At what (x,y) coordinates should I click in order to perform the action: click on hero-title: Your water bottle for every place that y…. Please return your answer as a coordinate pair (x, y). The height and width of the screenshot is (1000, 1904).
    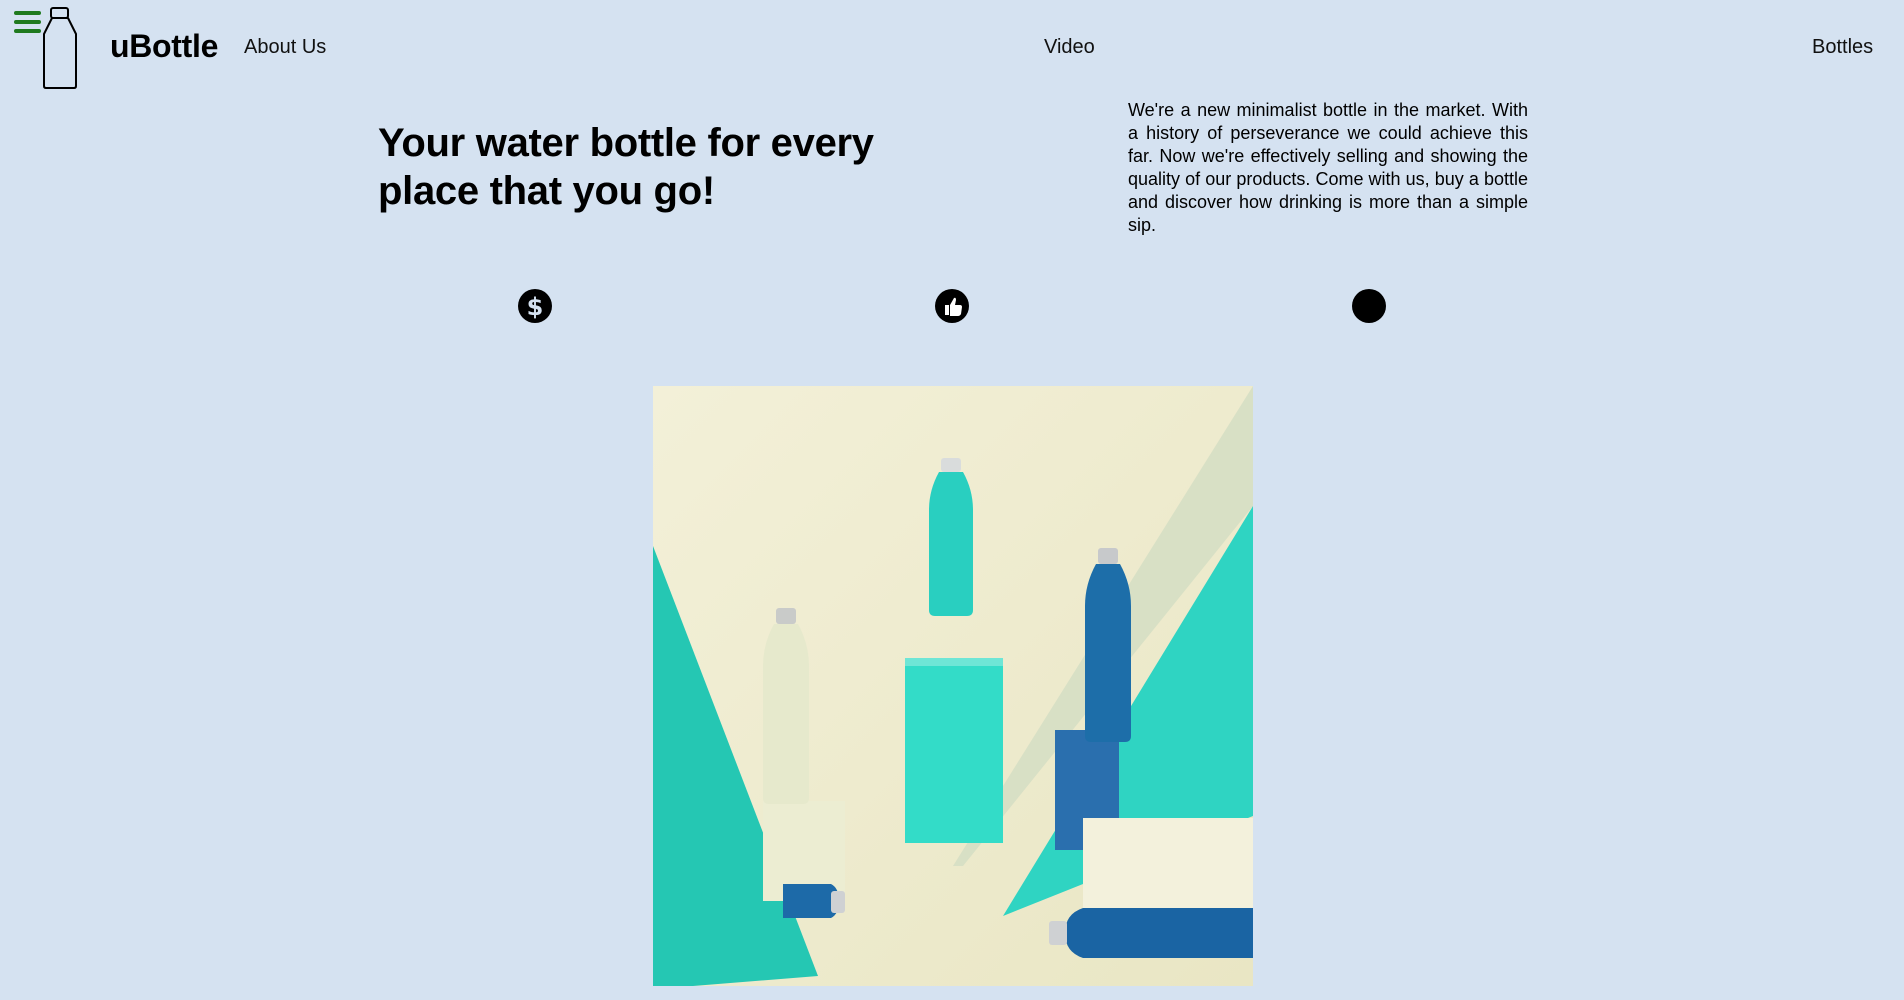
    Looking at the image, I should click on (626, 167).